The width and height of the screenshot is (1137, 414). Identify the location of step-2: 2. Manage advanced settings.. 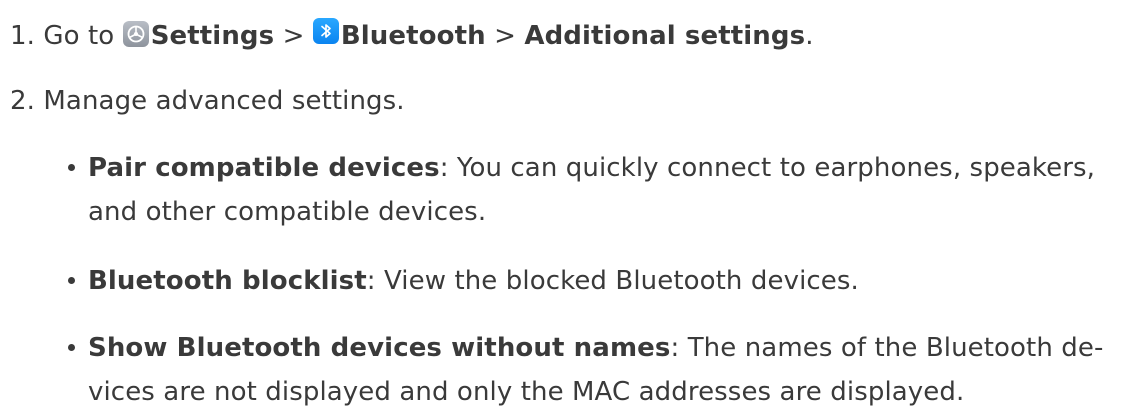
(207, 101).